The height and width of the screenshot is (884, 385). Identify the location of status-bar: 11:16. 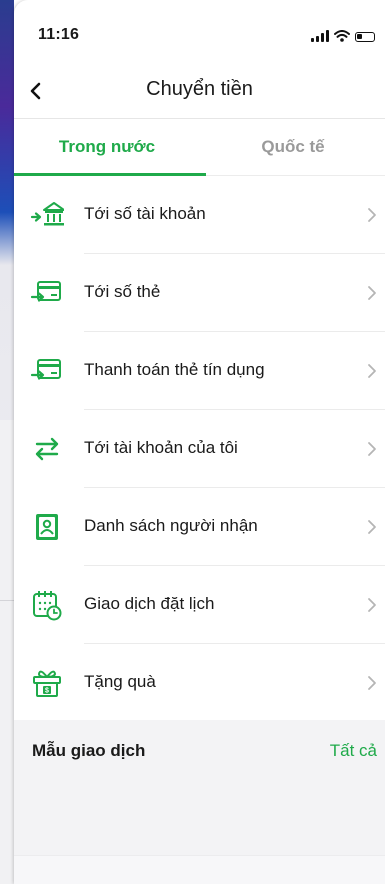
(199, 30).